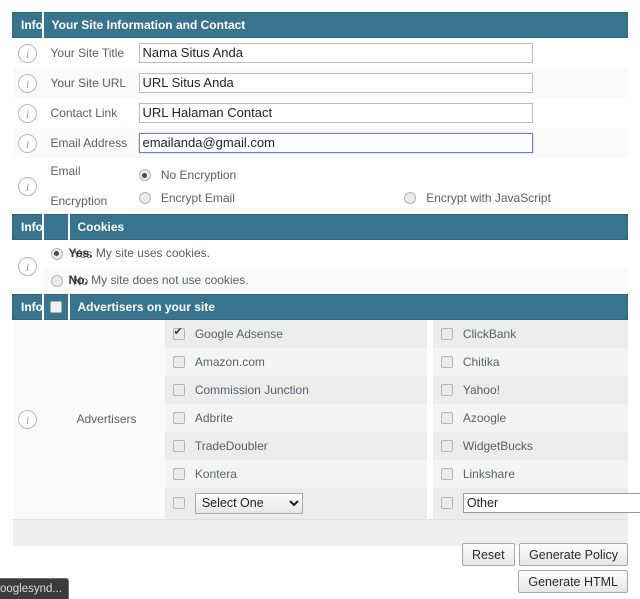  What do you see at coordinates (488, 474) in the screenshot?
I see `advertiser-label: Linkshare` at bounding box center [488, 474].